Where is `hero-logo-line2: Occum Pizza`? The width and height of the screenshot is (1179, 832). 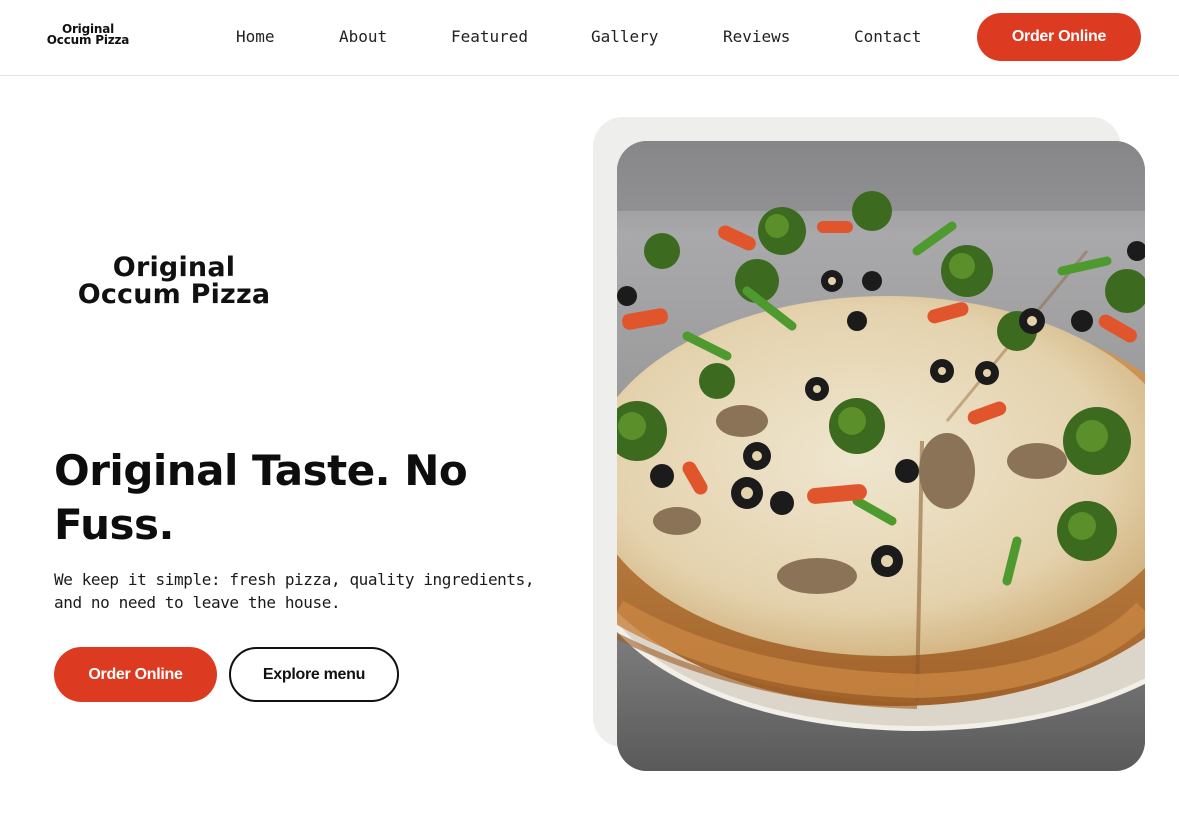
hero-logo-line2: Occum Pizza is located at coordinates (174, 294).